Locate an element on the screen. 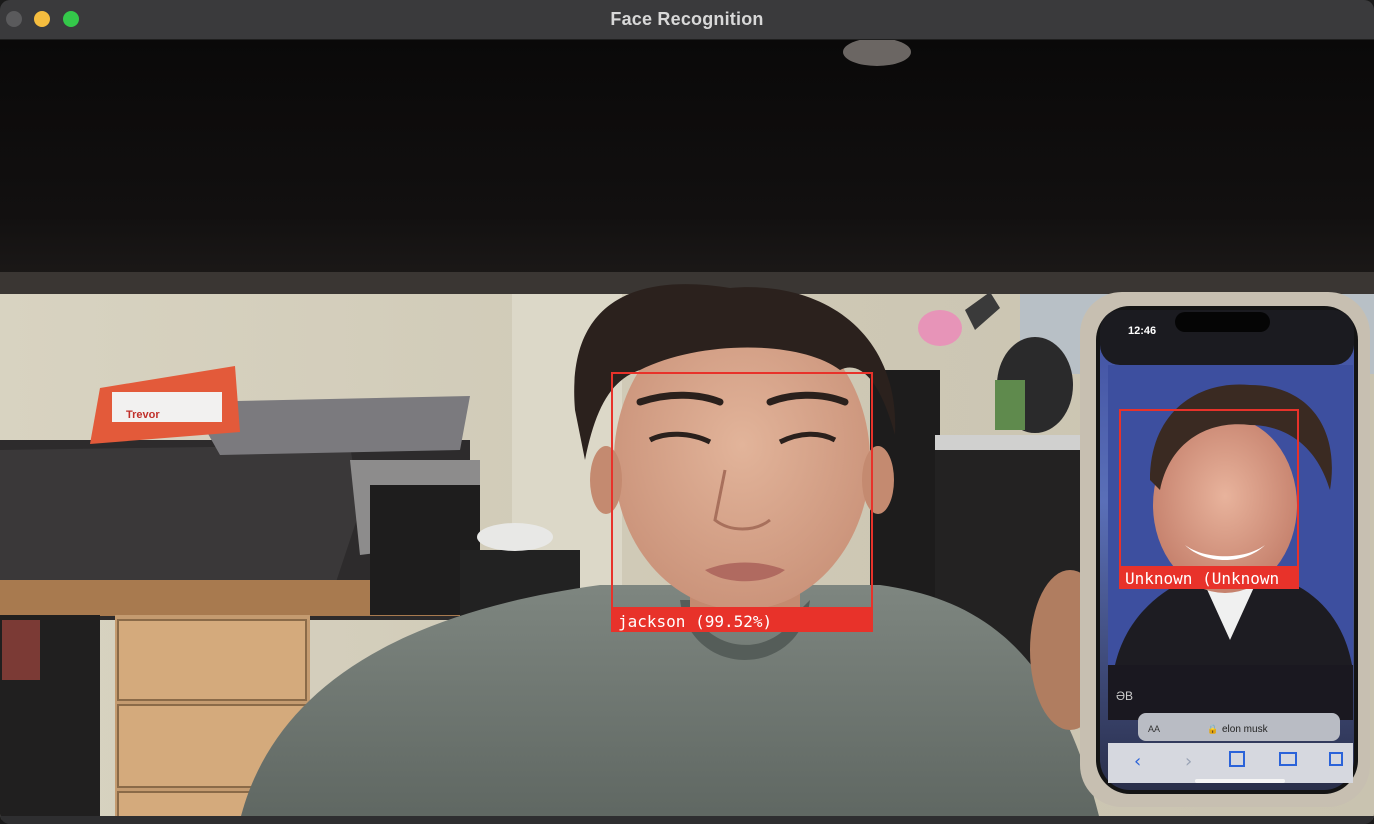 This screenshot has width=1374, height=824. detection-label-unknown: Unknown (Unknown is located at coordinates (1202, 578).